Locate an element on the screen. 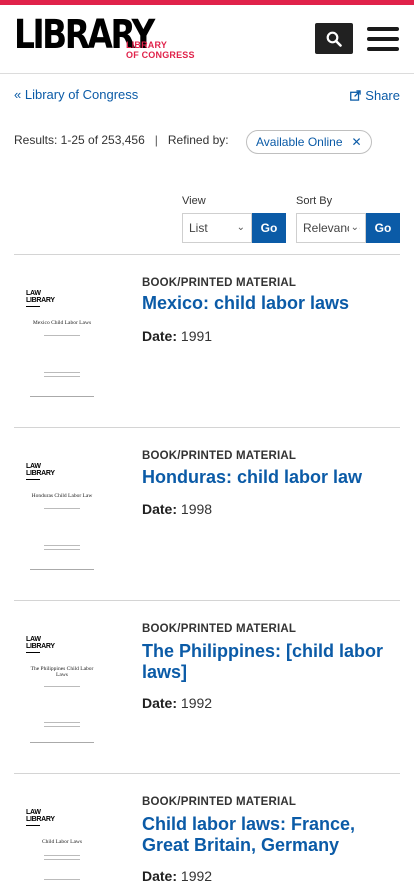  item-title-link: Mexico: child labor laws is located at coordinates (268, 303).